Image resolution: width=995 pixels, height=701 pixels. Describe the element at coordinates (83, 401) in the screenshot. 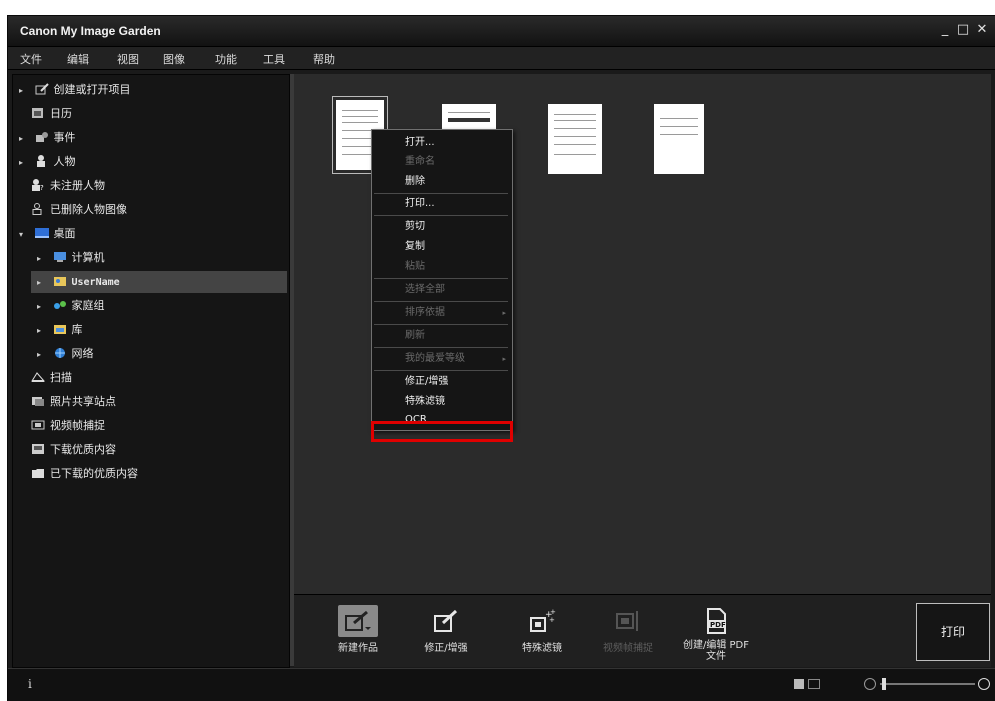

I see `sidebar-item-label: 照片共享站点` at that location.